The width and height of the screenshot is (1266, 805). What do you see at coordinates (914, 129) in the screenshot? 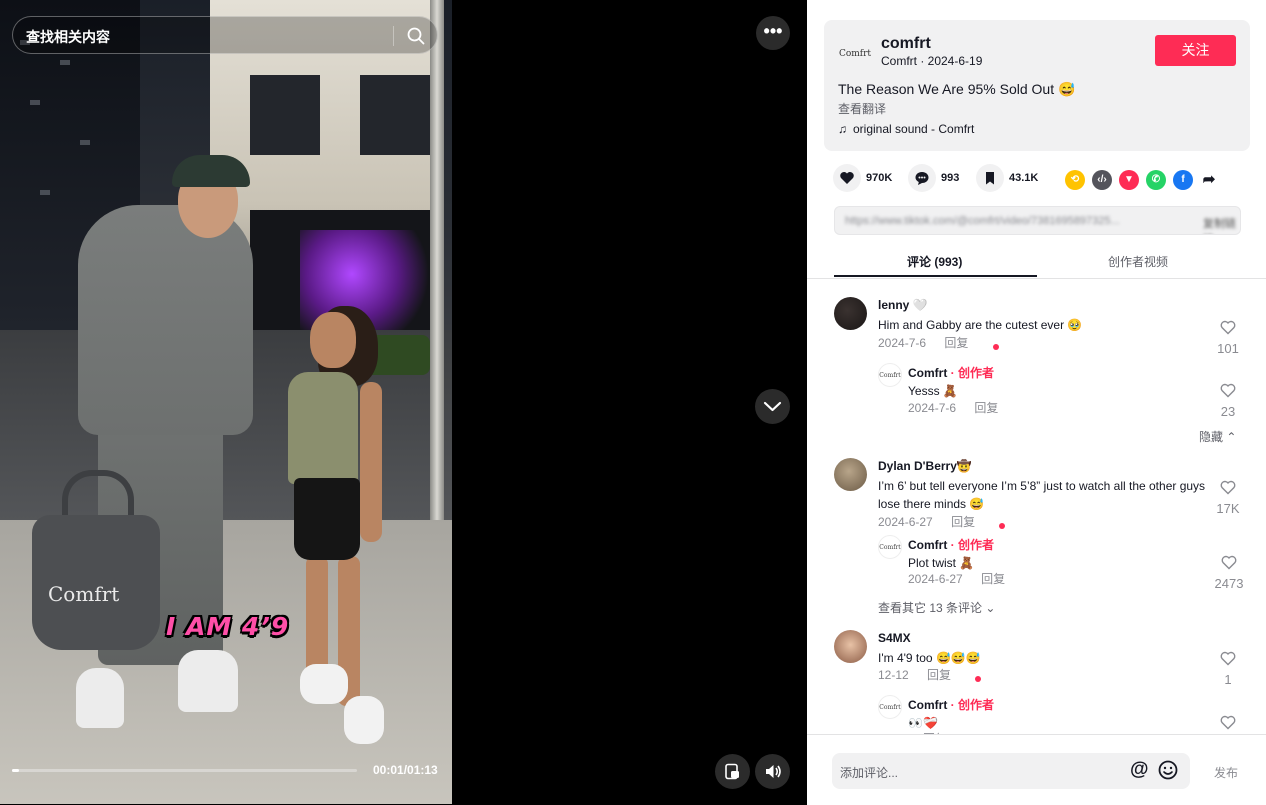
I see `sound-title: original sound - Comfrt` at bounding box center [914, 129].